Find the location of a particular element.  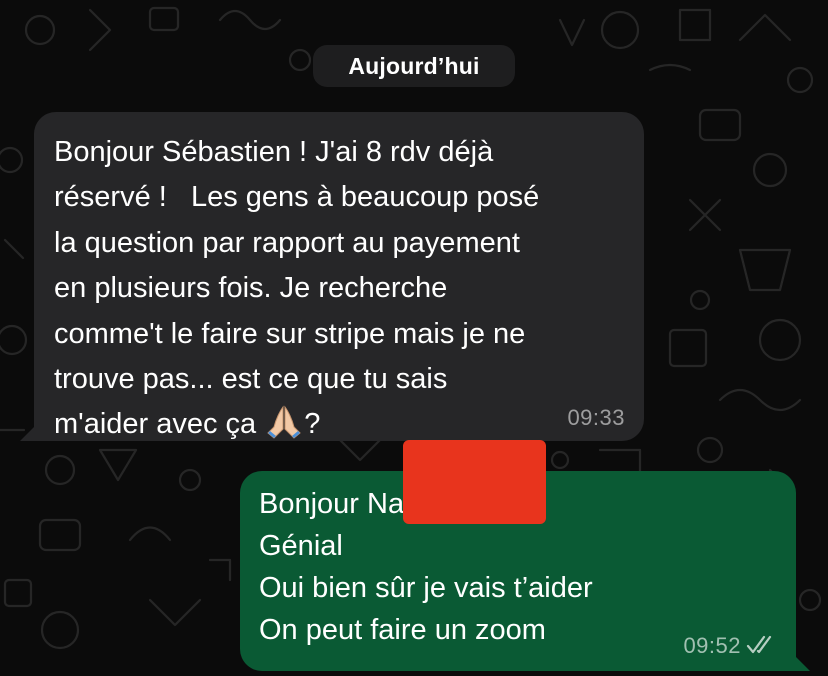

message-line: Oui bien sûr je vais t’aider is located at coordinates (426, 588).